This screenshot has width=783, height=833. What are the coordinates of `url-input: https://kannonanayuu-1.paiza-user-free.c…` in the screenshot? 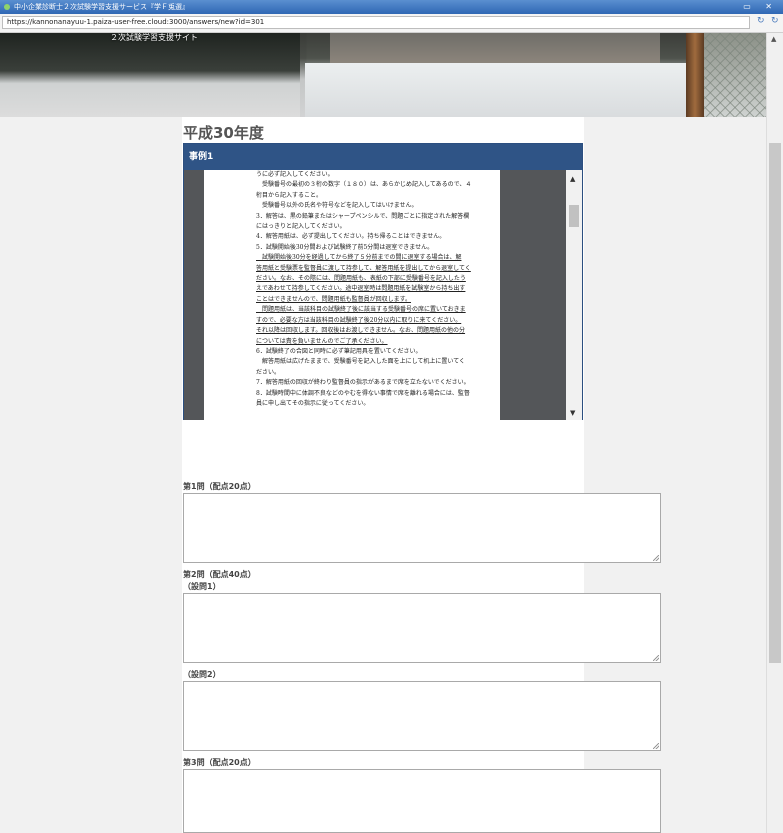 It's located at (376, 22).